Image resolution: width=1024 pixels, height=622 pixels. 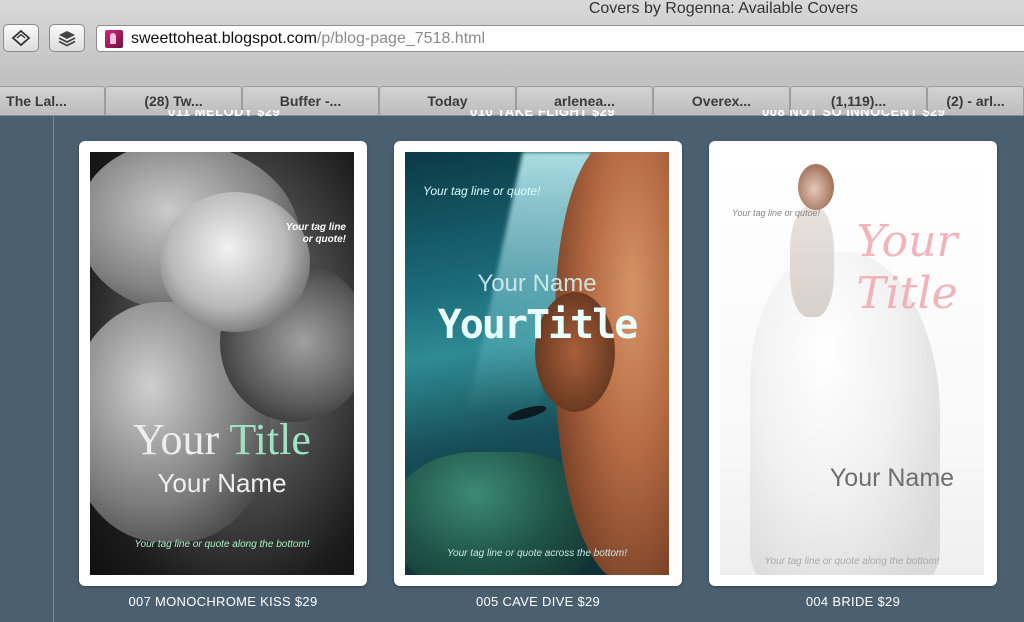 What do you see at coordinates (223, 601) in the screenshot?
I see `cover-caption: 007 MONOCHROME KISS $29` at bounding box center [223, 601].